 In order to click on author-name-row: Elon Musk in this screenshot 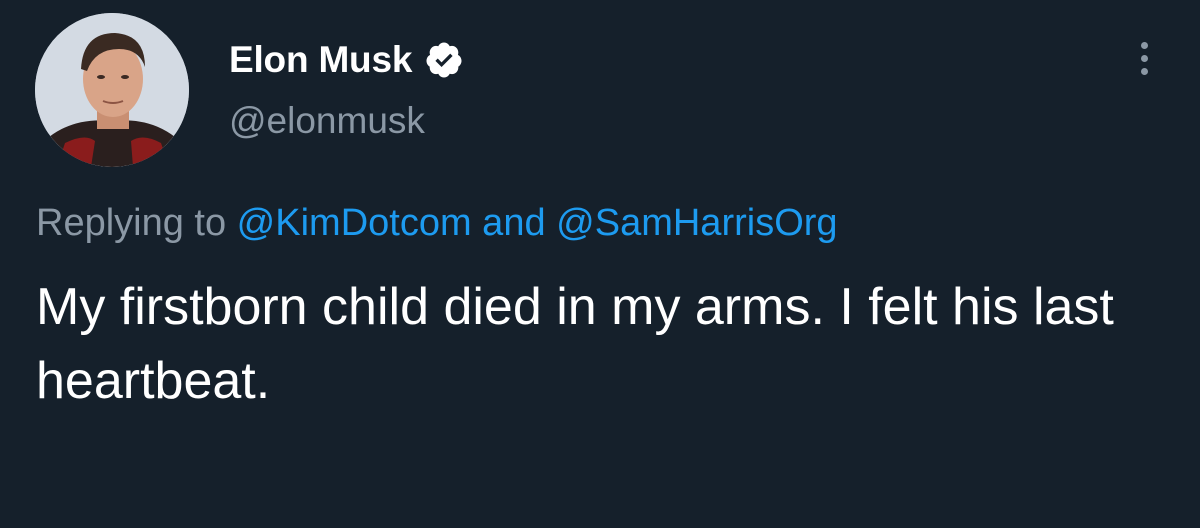, I will do `click(346, 60)`.